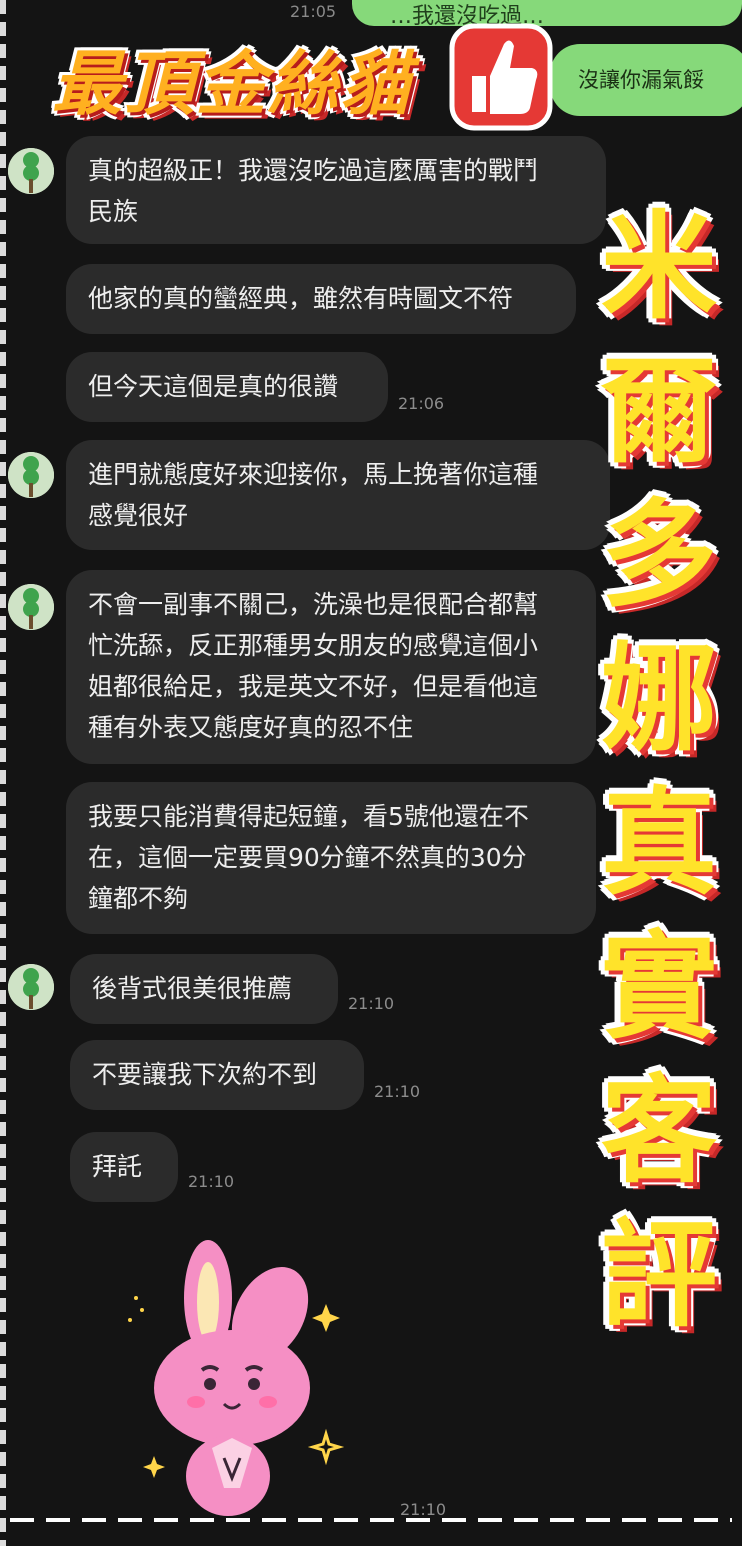 This screenshot has width=742, height=1546. Describe the element at coordinates (117, 1166) in the screenshot. I see `message-text: 拜託` at that location.